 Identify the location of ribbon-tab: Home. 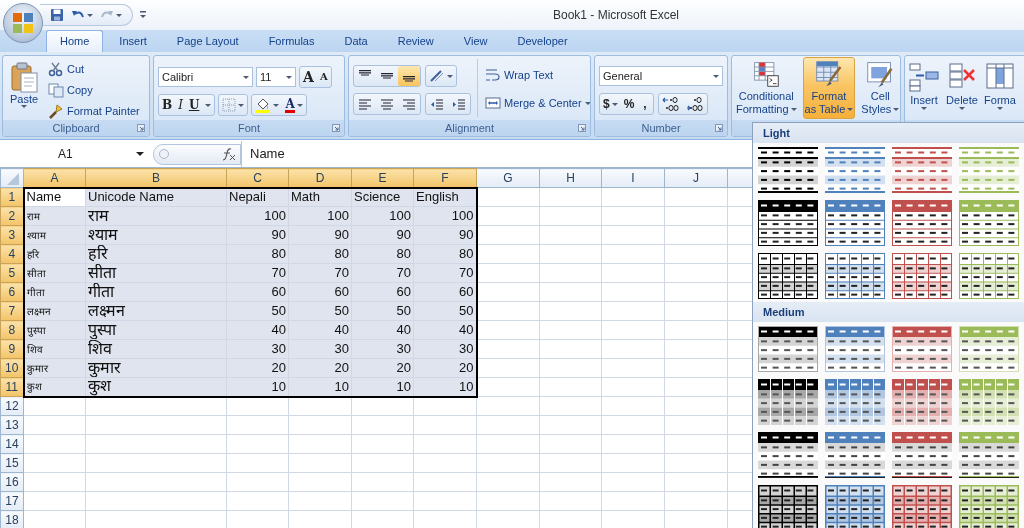
(75, 41).